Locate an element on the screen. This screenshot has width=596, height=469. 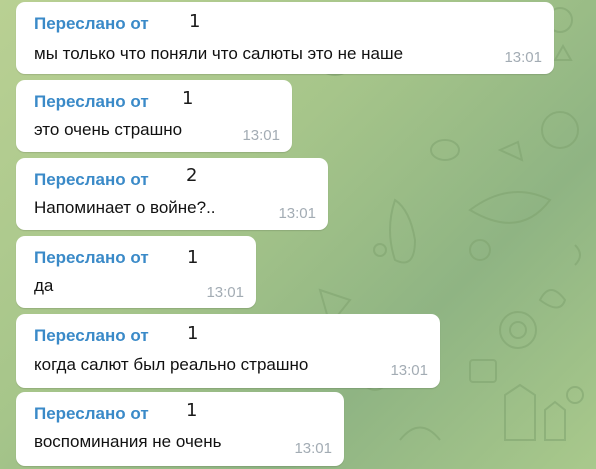
message-text: это очень страшно is located at coordinates (108, 129).